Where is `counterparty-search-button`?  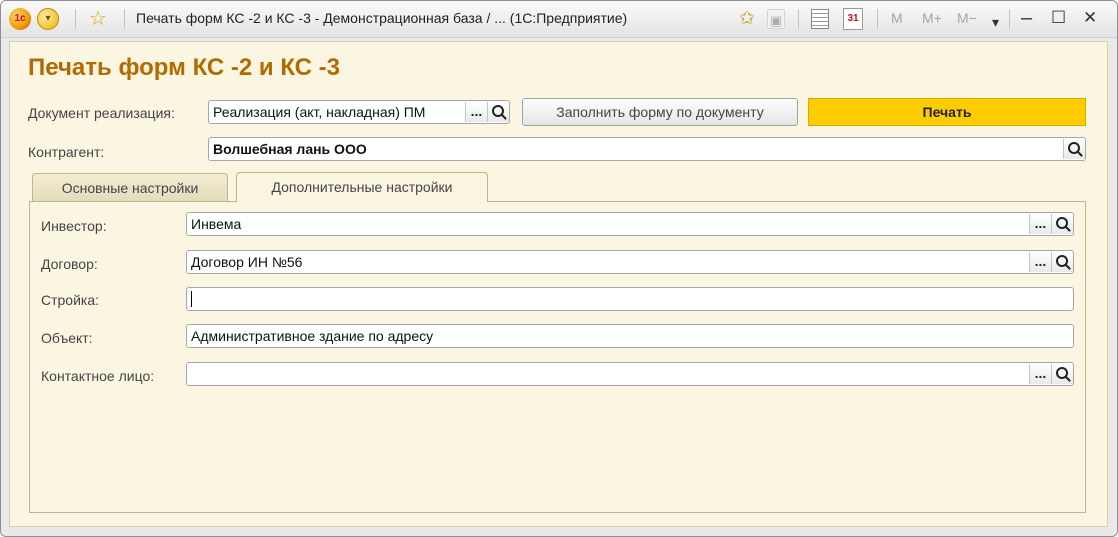
counterparty-search-button is located at coordinates (1074, 149).